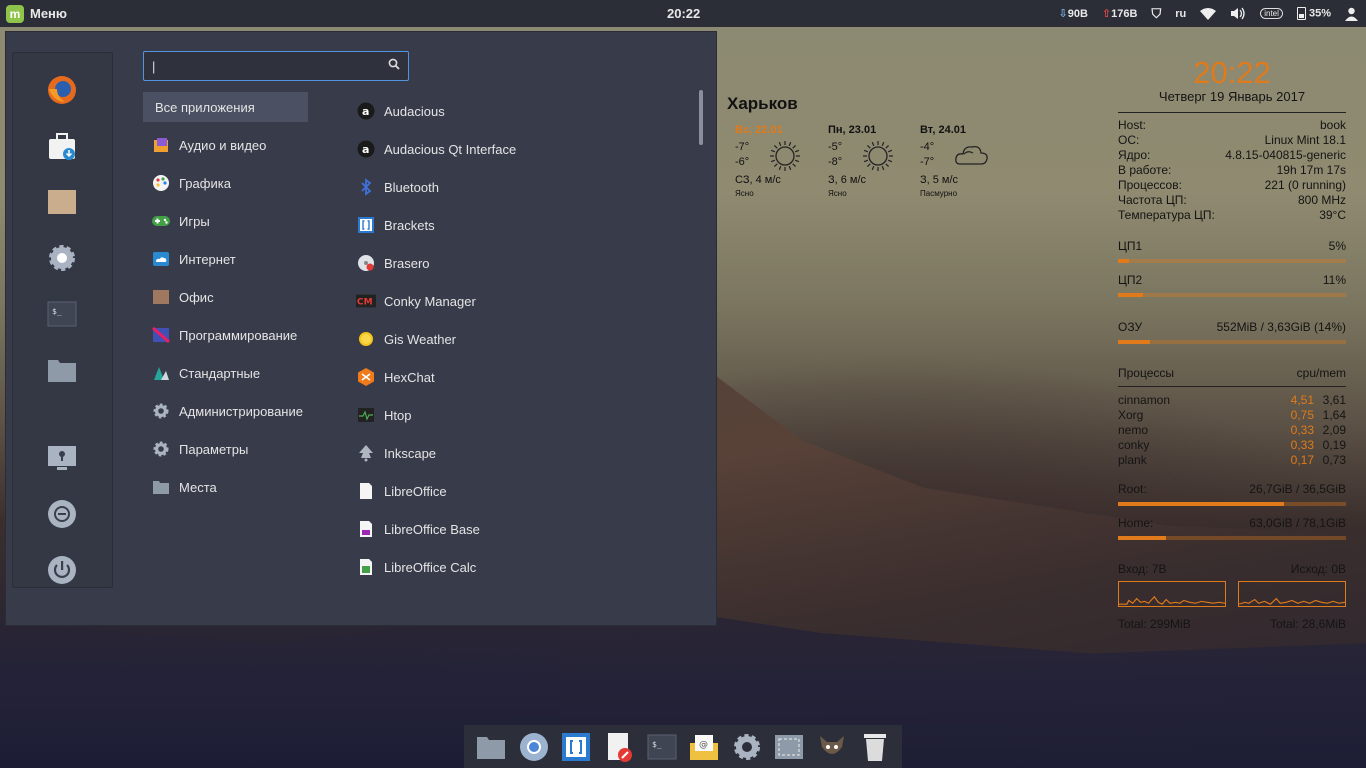  I want to click on files-folder-icon, so click(62, 370).